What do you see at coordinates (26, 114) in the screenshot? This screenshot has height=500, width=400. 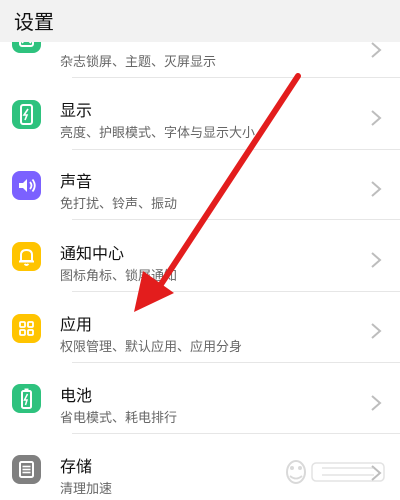 I see `display-icon` at bounding box center [26, 114].